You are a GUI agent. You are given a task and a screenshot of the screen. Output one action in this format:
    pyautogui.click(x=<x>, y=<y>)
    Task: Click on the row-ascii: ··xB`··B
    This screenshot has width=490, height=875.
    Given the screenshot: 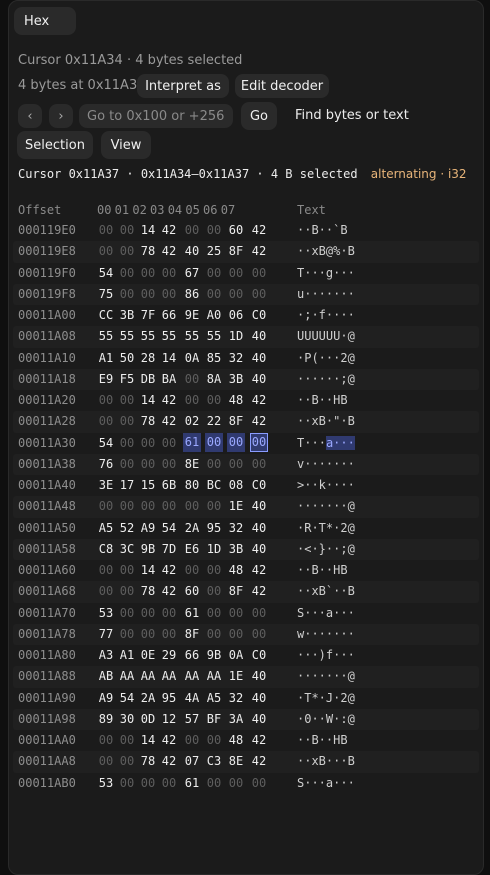 What is the action you would take?
    pyautogui.click(x=326, y=591)
    